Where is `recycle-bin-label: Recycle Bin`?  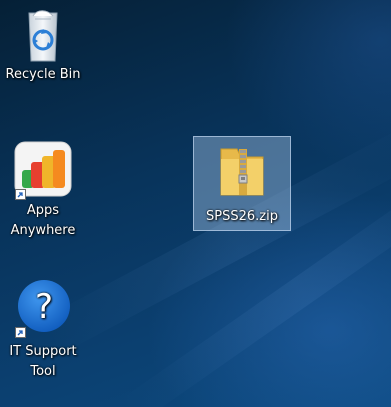
recycle-bin-label: Recycle Bin is located at coordinates (43, 74).